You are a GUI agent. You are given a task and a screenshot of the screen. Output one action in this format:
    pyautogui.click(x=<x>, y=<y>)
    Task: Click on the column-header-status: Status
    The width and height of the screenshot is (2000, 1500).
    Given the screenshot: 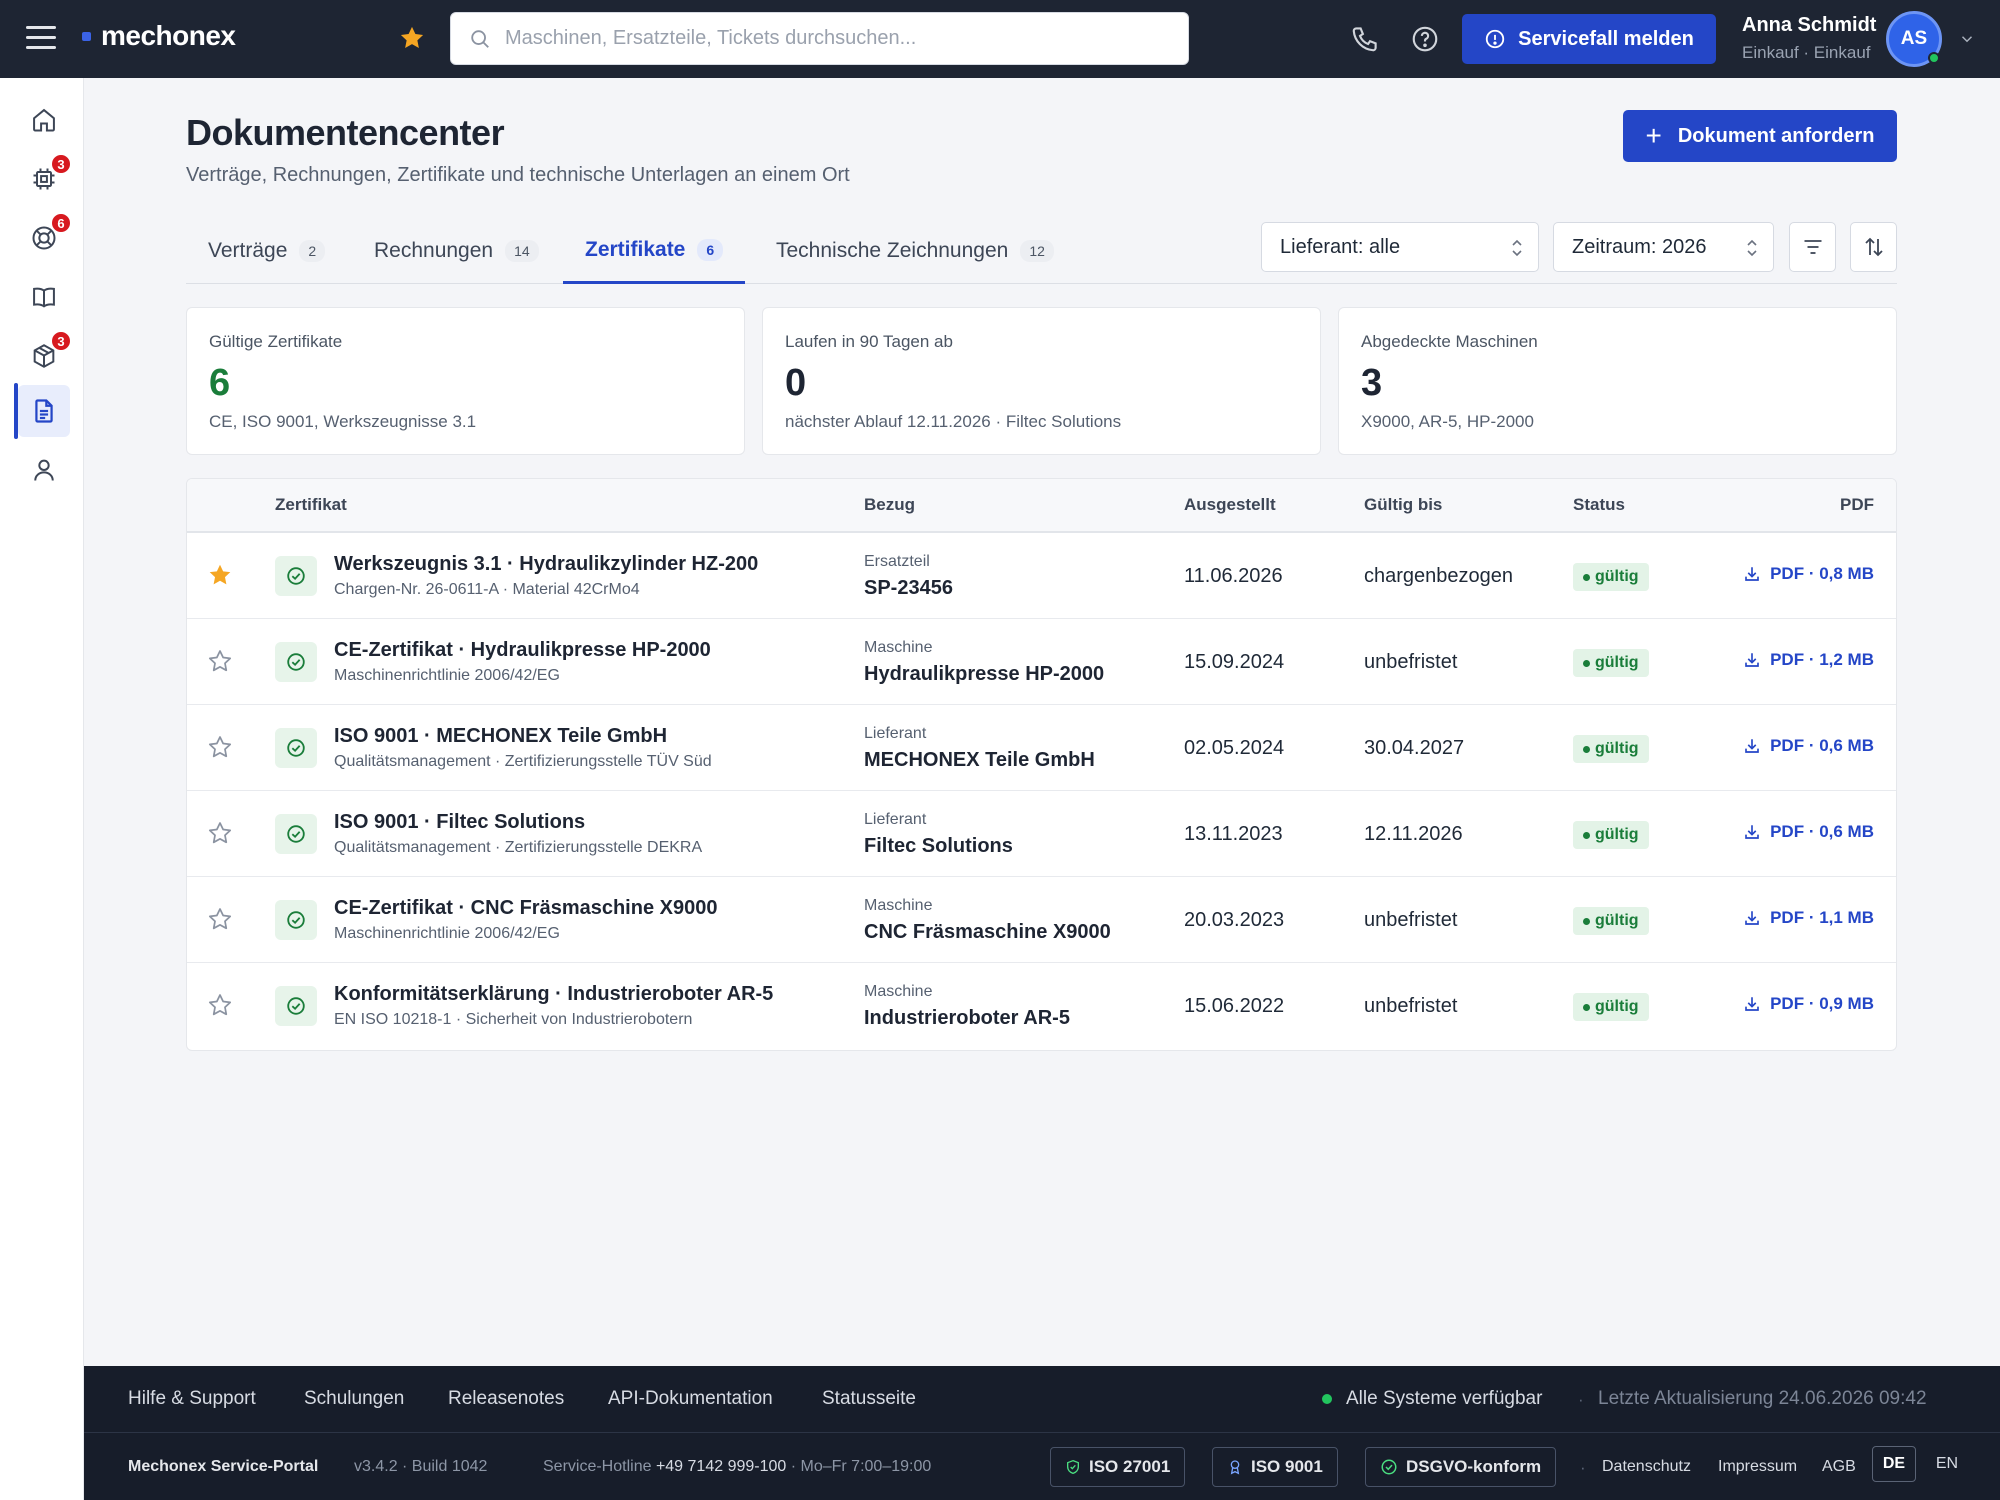 What is the action you would take?
    pyautogui.click(x=1599, y=505)
    